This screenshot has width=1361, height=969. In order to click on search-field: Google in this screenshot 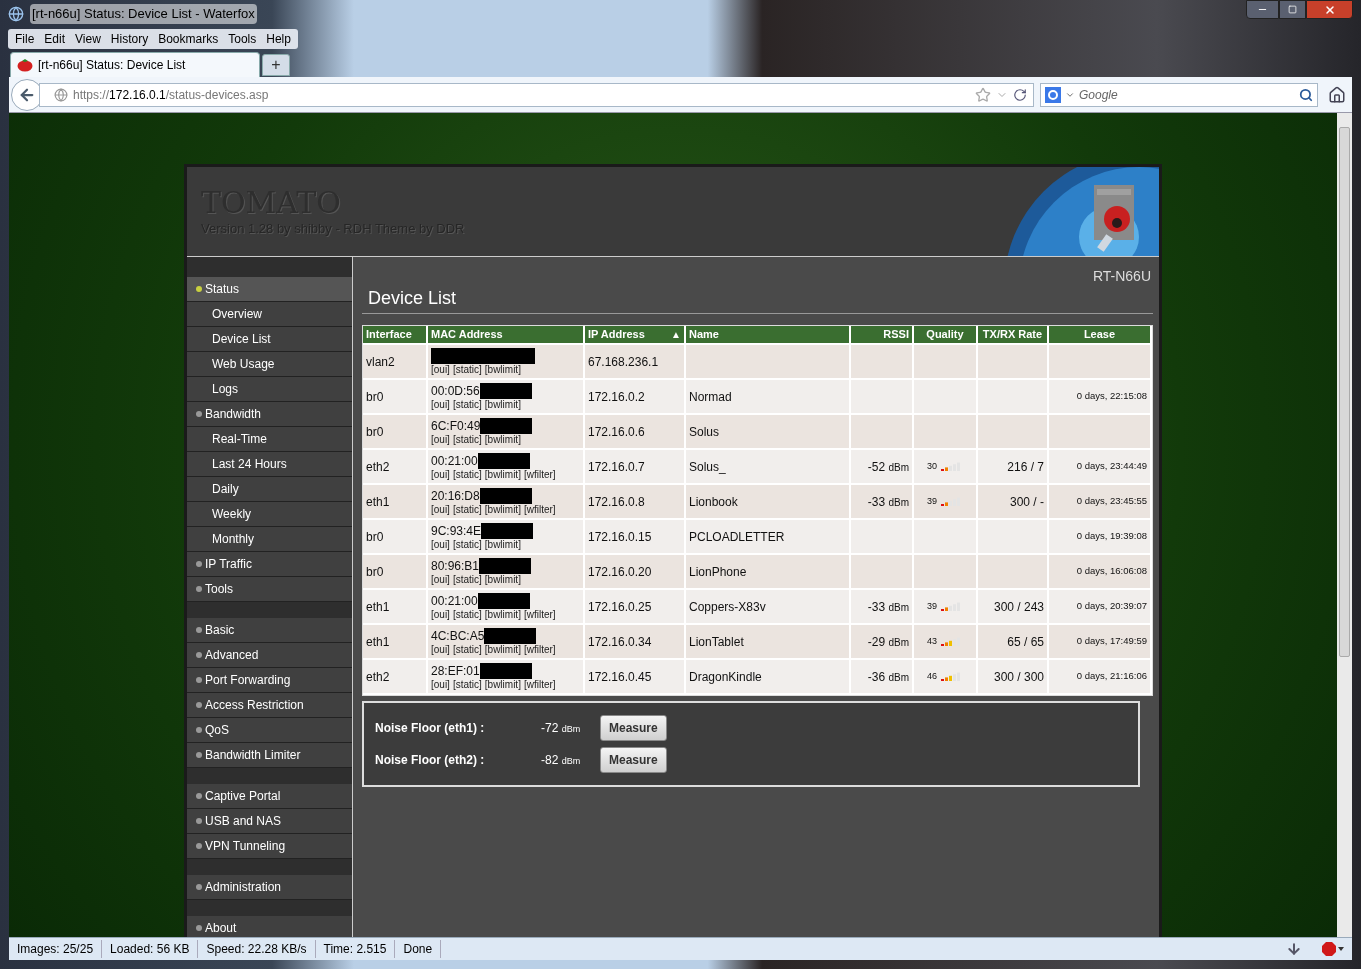, I will do `click(1179, 94)`.